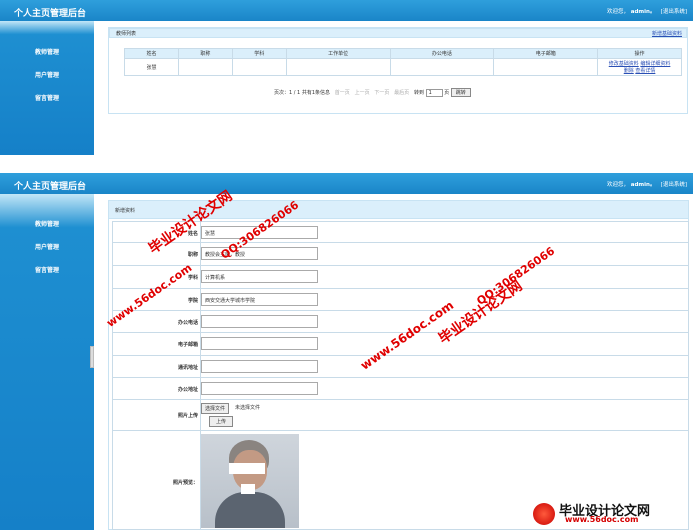 The width and height of the screenshot is (693, 530). I want to click on sidebar-item-teachers: 教师管理, so click(47, 51).